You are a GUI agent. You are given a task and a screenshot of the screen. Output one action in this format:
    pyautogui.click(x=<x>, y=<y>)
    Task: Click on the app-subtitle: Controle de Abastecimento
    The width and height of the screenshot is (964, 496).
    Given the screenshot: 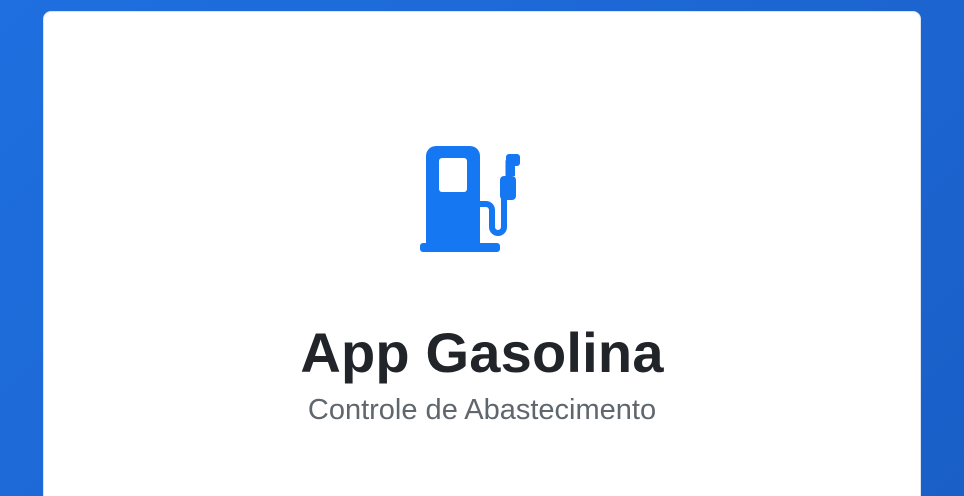 What is the action you would take?
    pyautogui.click(x=482, y=410)
    